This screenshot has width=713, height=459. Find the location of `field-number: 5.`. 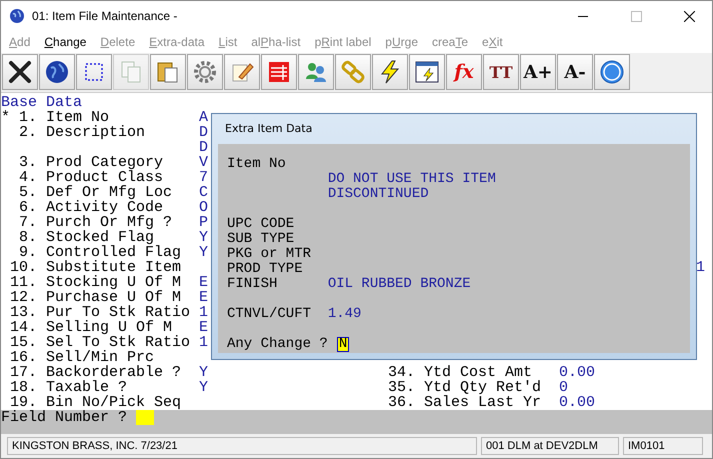

field-number: 5. is located at coordinates (27, 192).